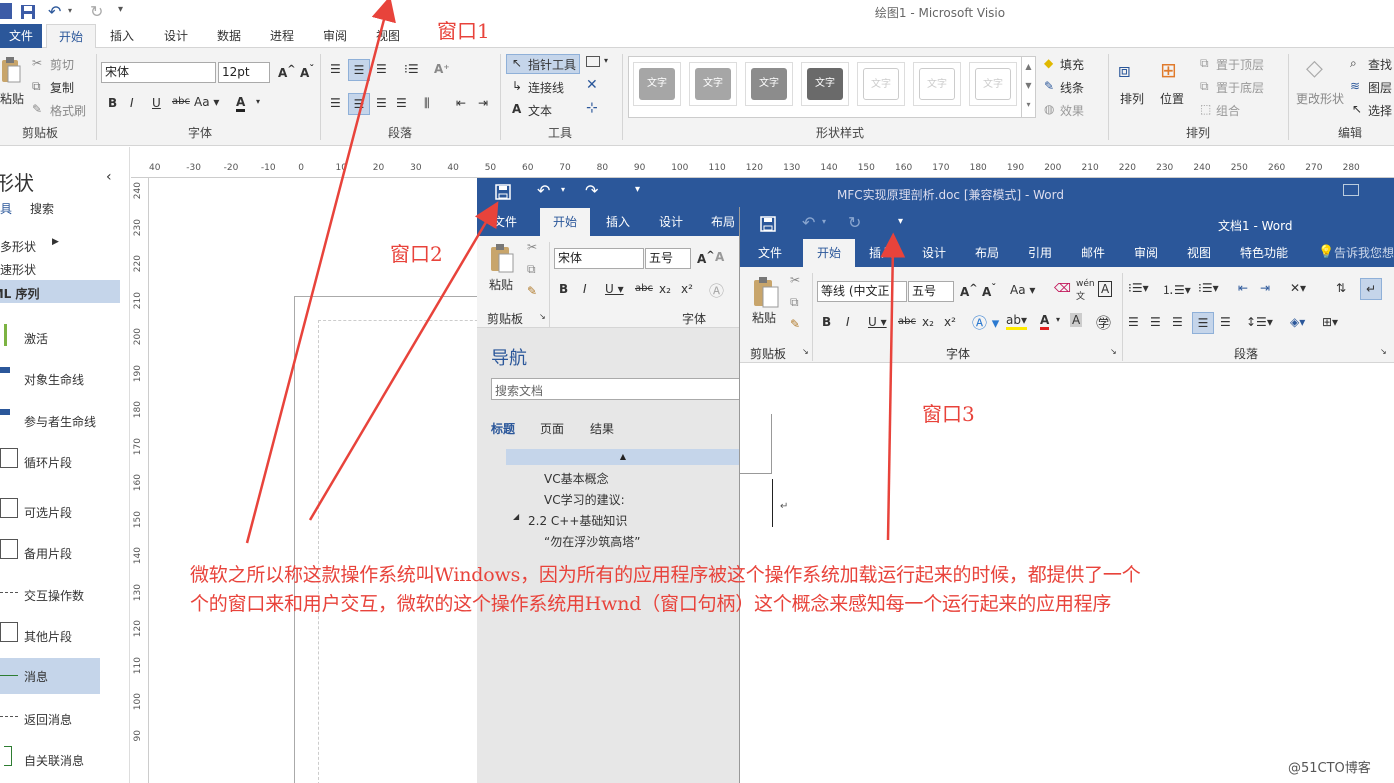  What do you see at coordinates (416, 254) in the screenshot?
I see `label-window2: 窗口2` at bounding box center [416, 254].